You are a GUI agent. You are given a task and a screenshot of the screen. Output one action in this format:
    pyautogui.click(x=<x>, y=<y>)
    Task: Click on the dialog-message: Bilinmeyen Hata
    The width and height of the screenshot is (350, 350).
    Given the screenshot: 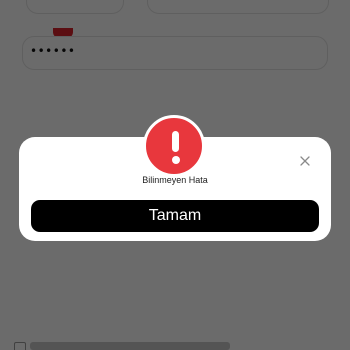 What is the action you would take?
    pyautogui.click(x=175, y=180)
    